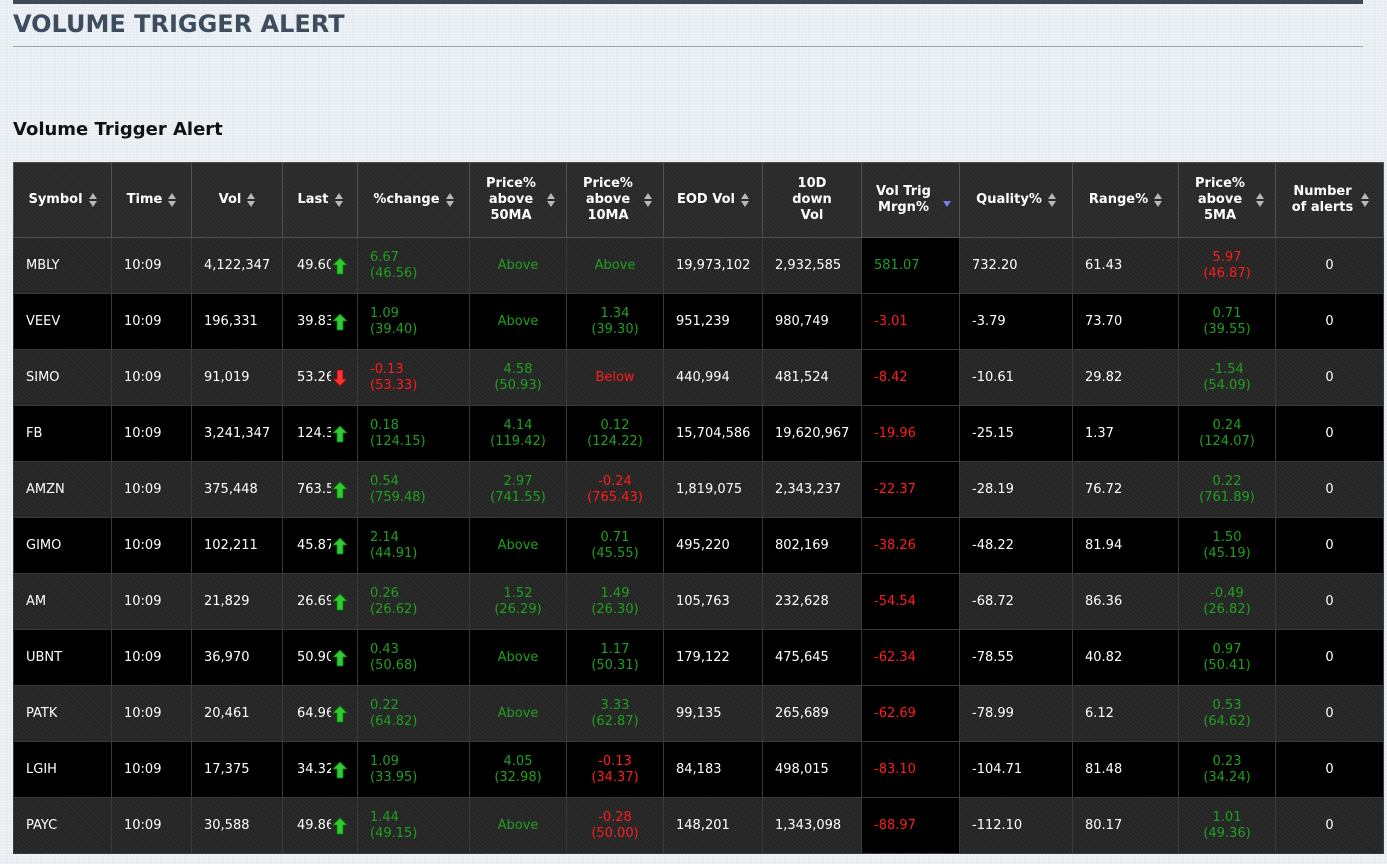 The height and width of the screenshot is (864, 1387). Describe the element at coordinates (615, 433) in the screenshot. I see `above-10ma-cell-value: 0.12 (124.22)` at that location.